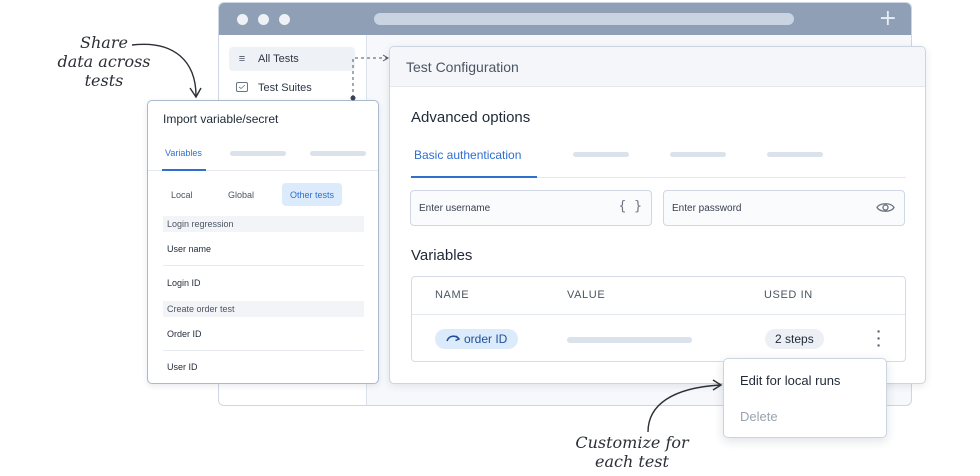 The width and height of the screenshot is (980, 476). I want to click on connector-dot, so click(353, 98).